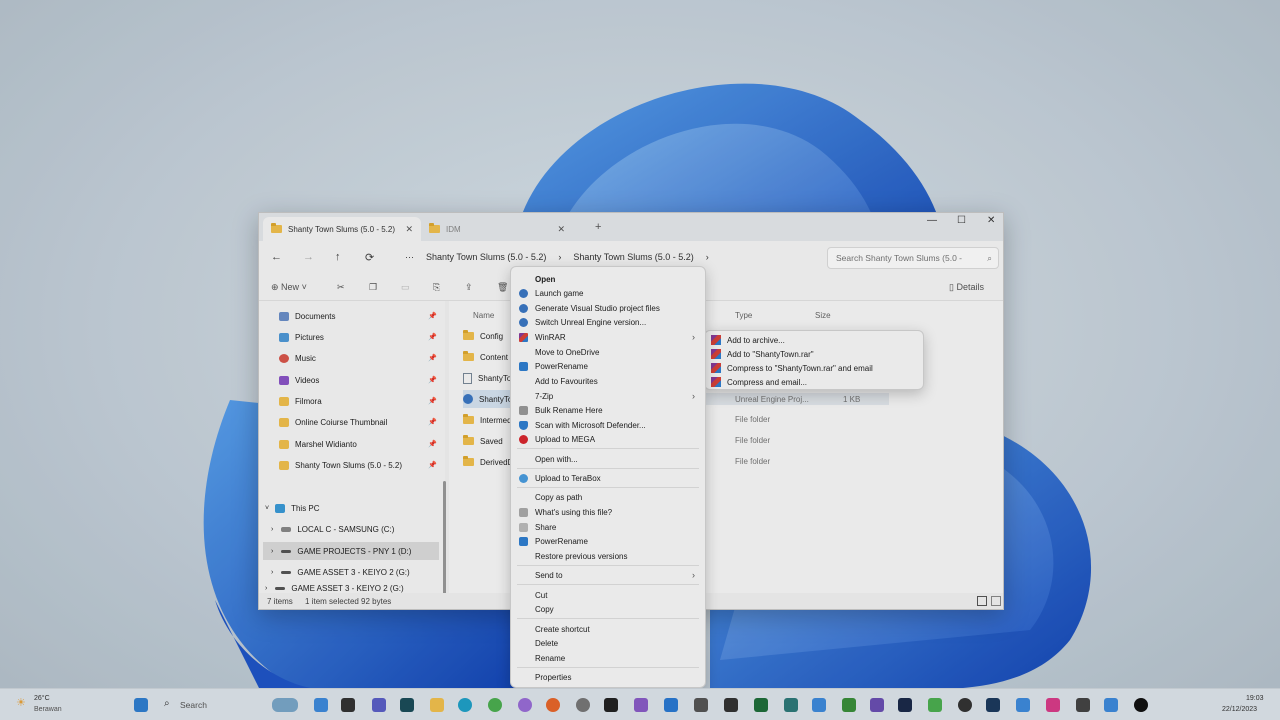 This screenshot has height=720, width=1280. What do you see at coordinates (1053, 705) in the screenshot?
I see `instagram-icon` at bounding box center [1053, 705].